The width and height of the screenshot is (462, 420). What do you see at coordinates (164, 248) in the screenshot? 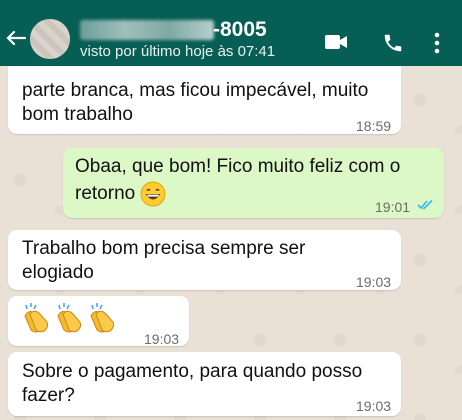
I see `message-text: Trabalho bom precisa sempre ser` at bounding box center [164, 248].